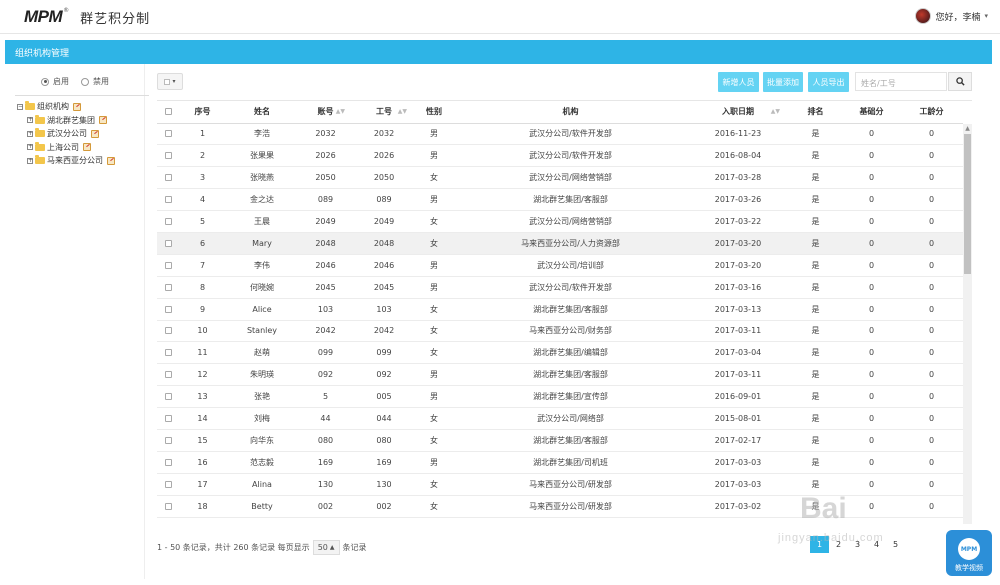  I want to click on column-header-sortable: 入职日期 ▲▼, so click(738, 112).